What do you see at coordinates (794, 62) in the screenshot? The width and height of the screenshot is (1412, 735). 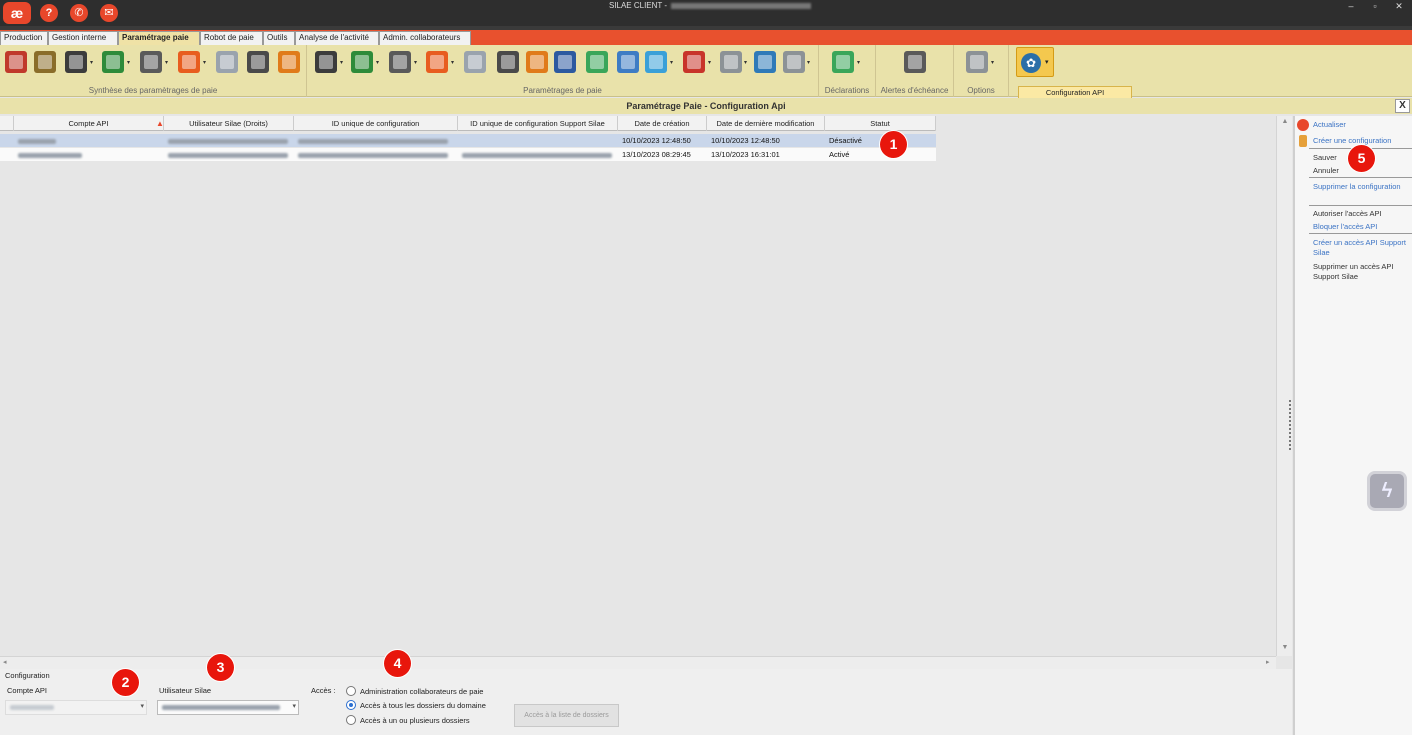 I see `param-options-icon` at bounding box center [794, 62].